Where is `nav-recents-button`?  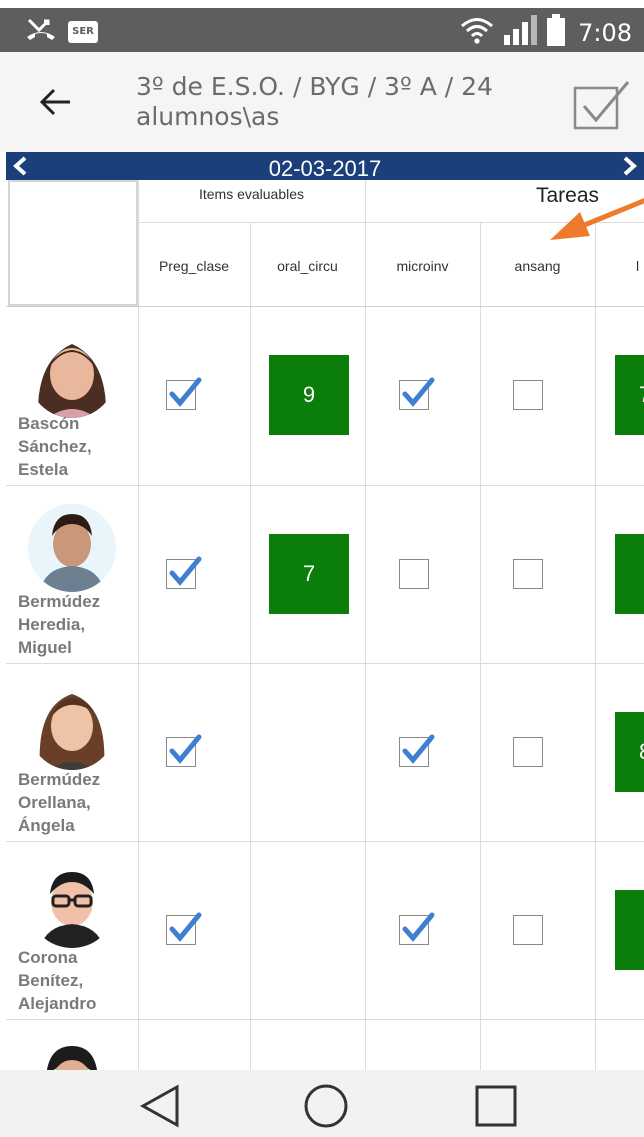 nav-recents-button is located at coordinates (496, 1106).